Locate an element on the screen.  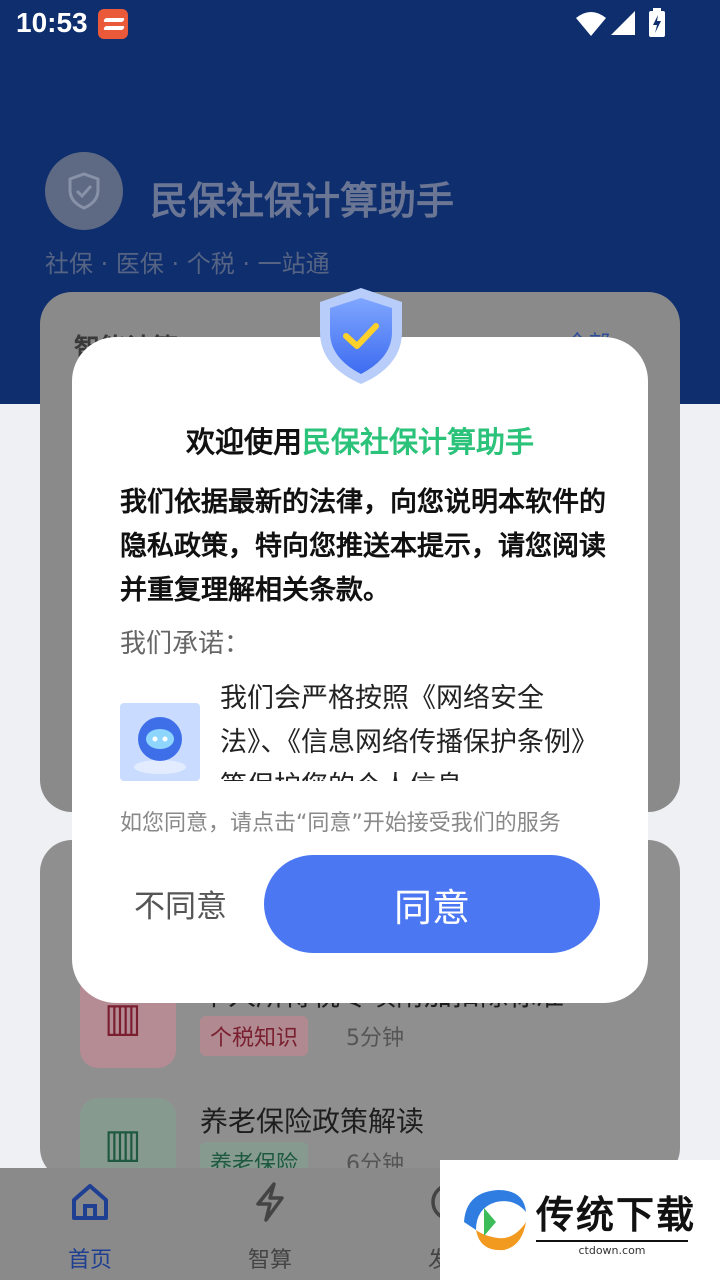
dialog-body-text: 我们会严格按照《网络安全法》、《信息网络传播保护条例》等保护您的个人信息 is located at coordinates (409, 732).